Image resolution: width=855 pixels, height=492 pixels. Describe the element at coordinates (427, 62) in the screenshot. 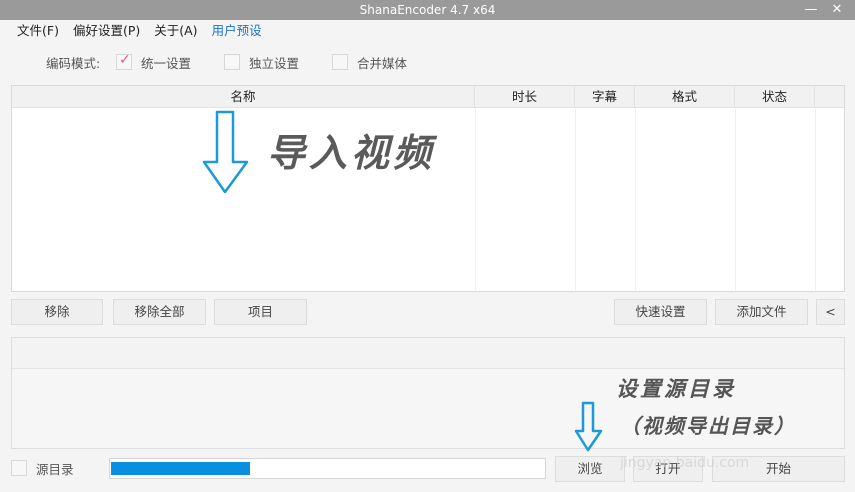

I see `encoding-mode-row: 编码模式: 统一设置 独立设置 合并媒体` at that location.